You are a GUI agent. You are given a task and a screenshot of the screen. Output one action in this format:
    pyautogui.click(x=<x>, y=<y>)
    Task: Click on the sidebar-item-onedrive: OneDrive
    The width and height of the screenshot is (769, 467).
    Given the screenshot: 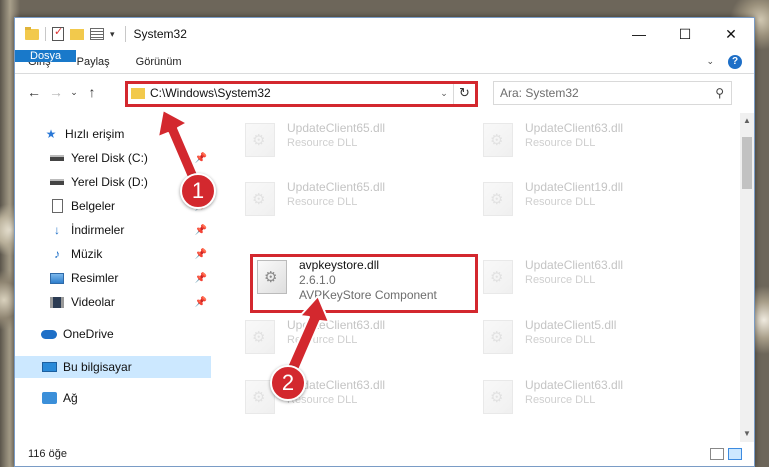 What is the action you would take?
    pyautogui.click(x=113, y=334)
    